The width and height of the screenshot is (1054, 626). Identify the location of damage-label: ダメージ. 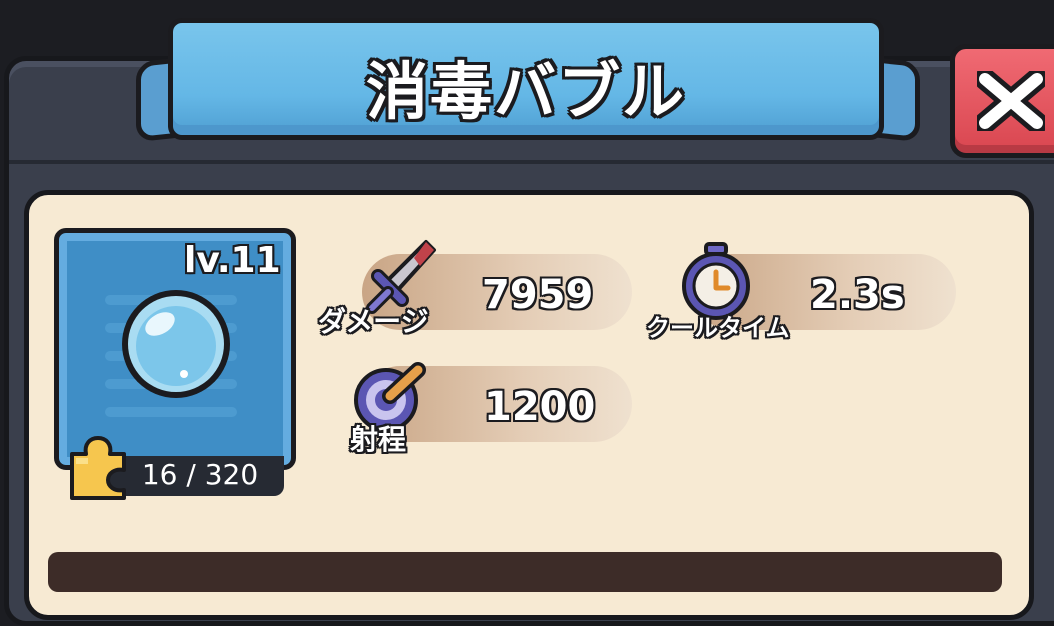
(373, 321).